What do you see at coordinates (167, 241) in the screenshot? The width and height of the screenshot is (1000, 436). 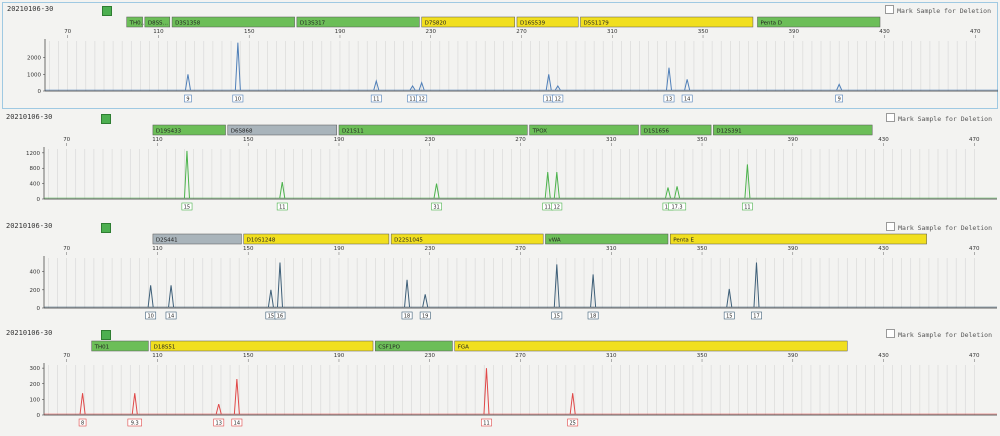 I see `locus-label: D2S441` at bounding box center [167, 241].